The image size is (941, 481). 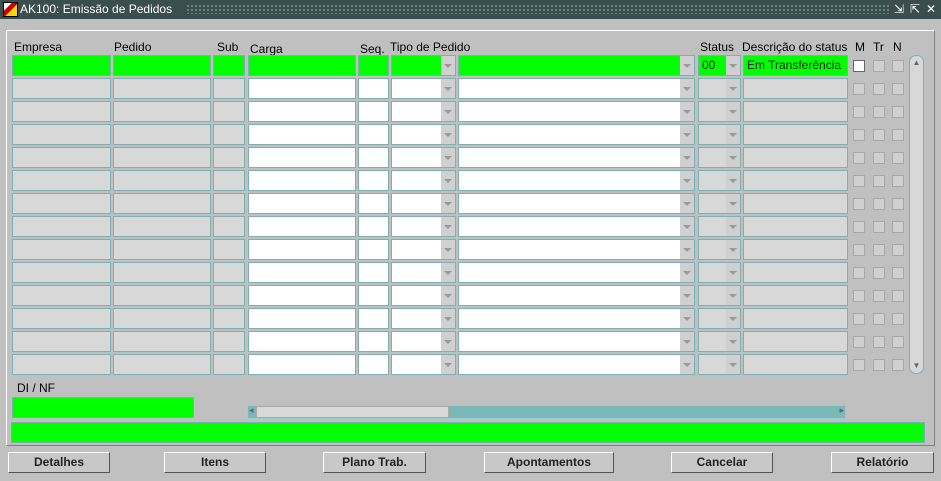 What do you see at coordinates (931, 9) in the screenshot?
I see `close-icon: ✕` at bounding box center [931, 9].